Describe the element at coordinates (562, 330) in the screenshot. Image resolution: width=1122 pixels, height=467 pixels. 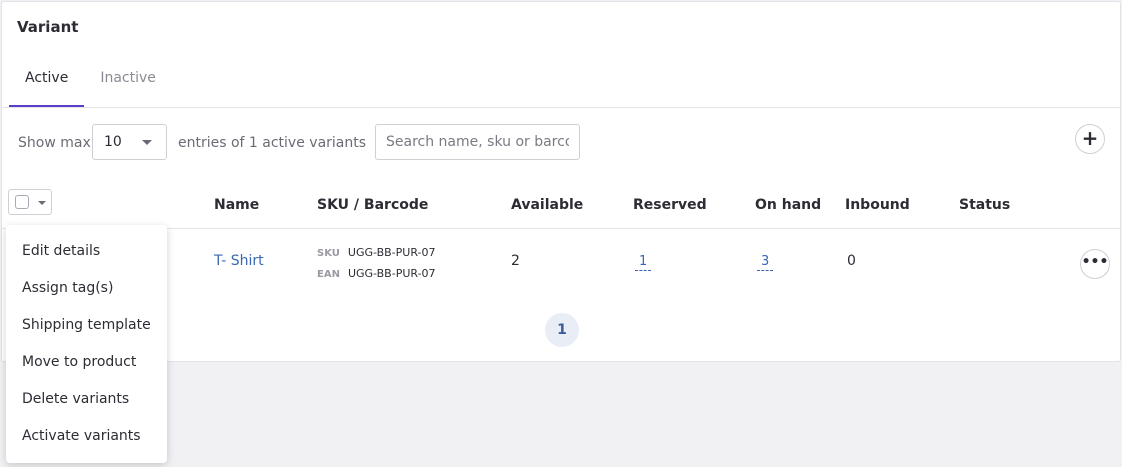
I see `pagination-page-1: 1` at that location.